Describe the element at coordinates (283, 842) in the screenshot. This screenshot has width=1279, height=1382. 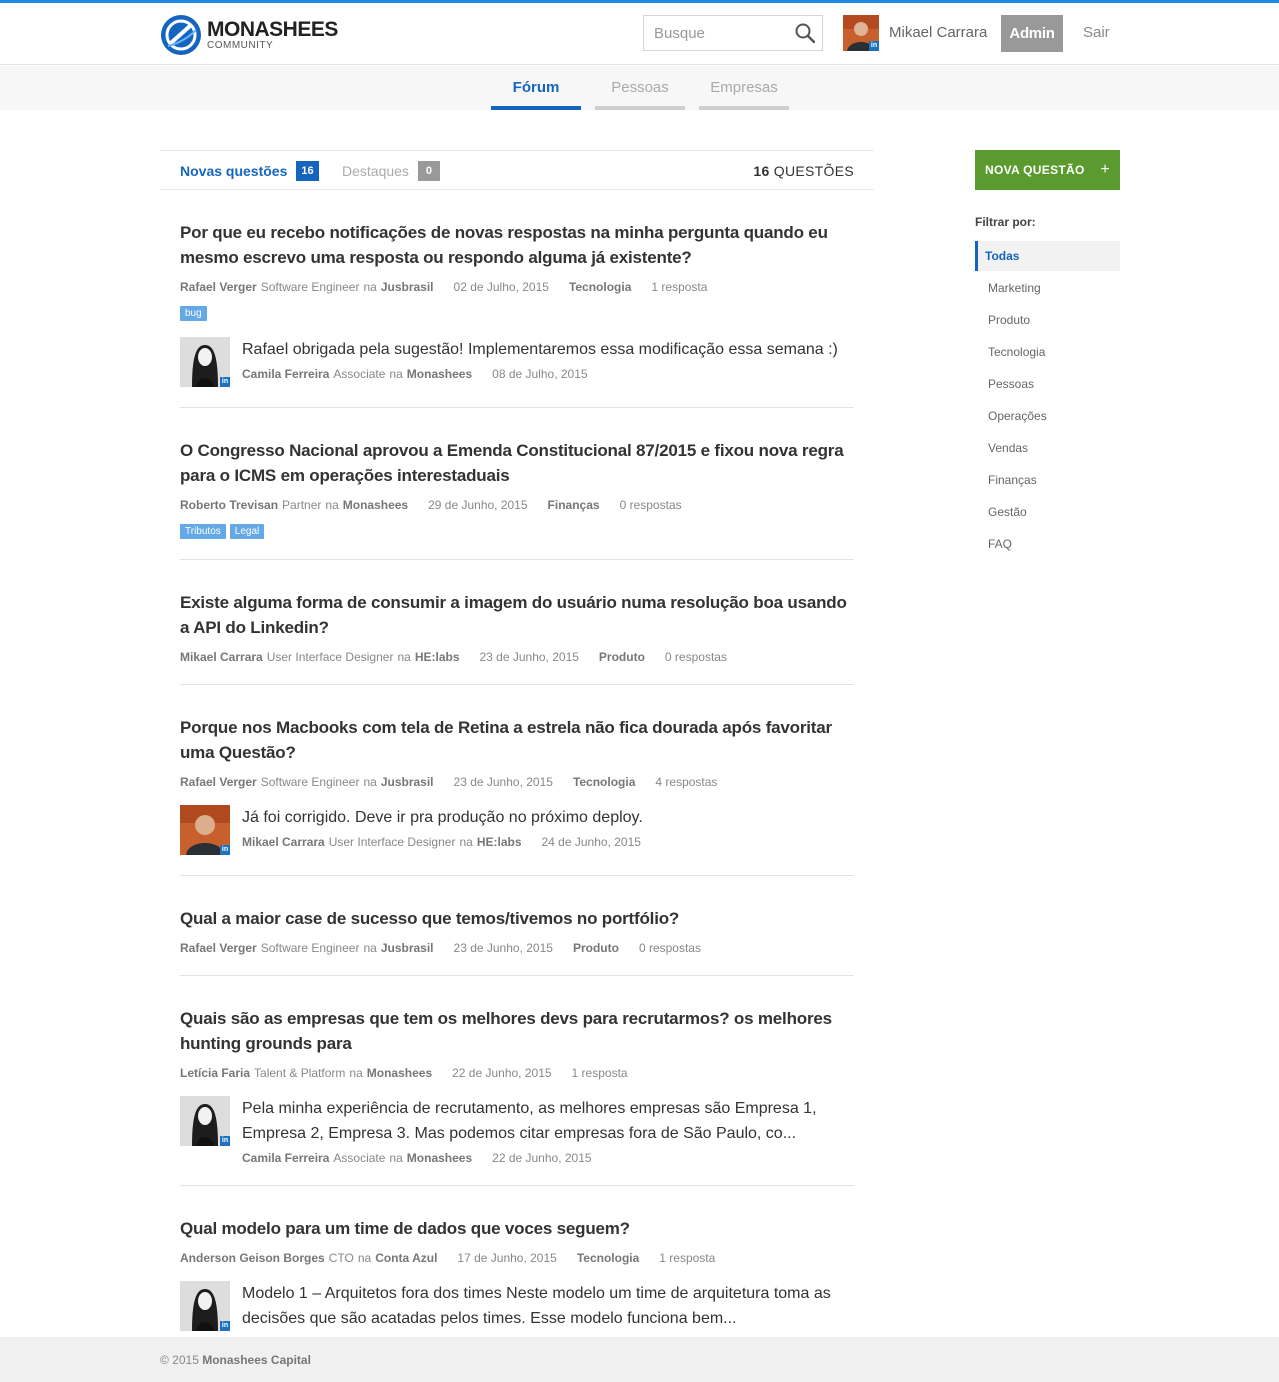
I see `answer-author: Mikael Carrara` at that location.